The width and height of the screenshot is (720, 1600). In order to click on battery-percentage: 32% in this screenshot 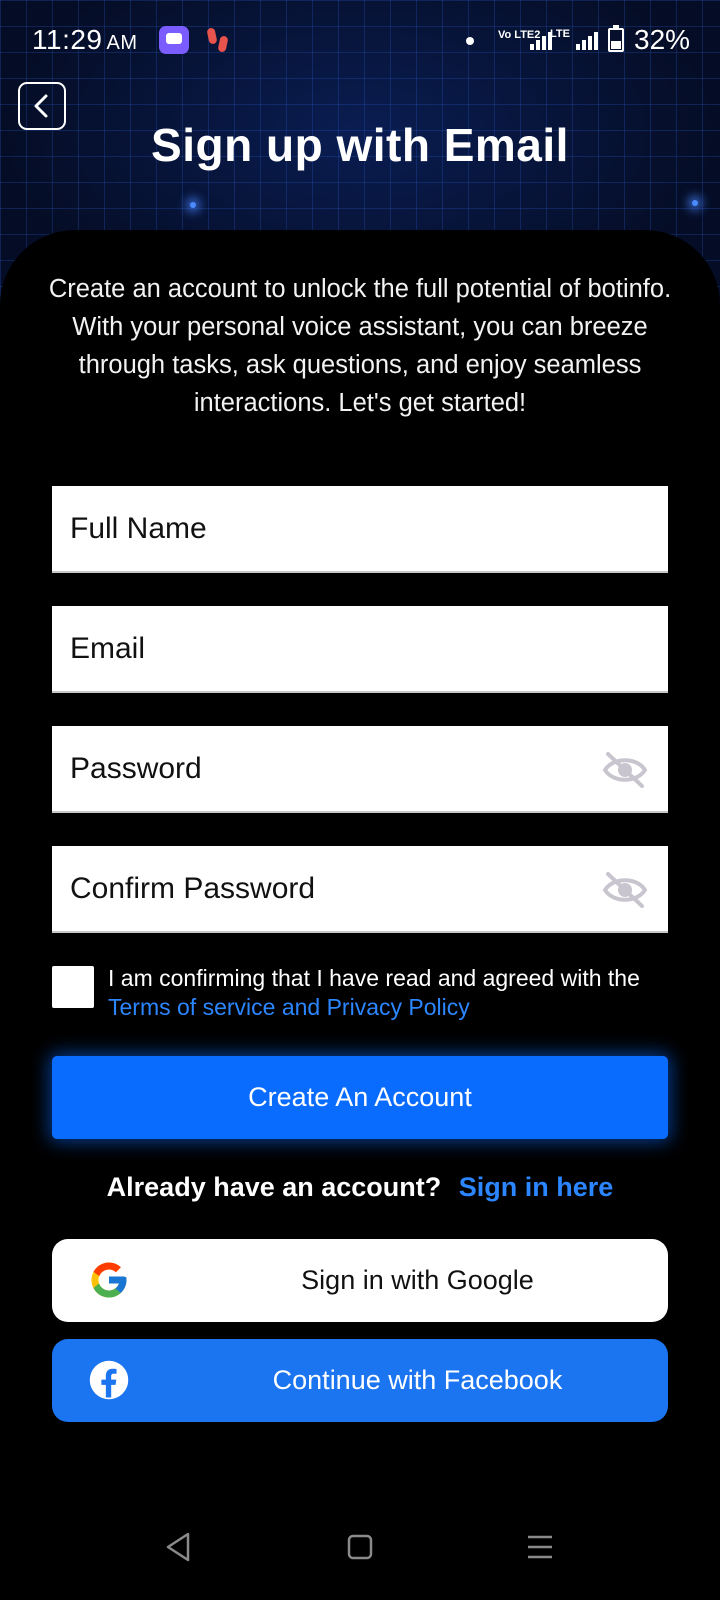, I will do `click(662, 39)`.